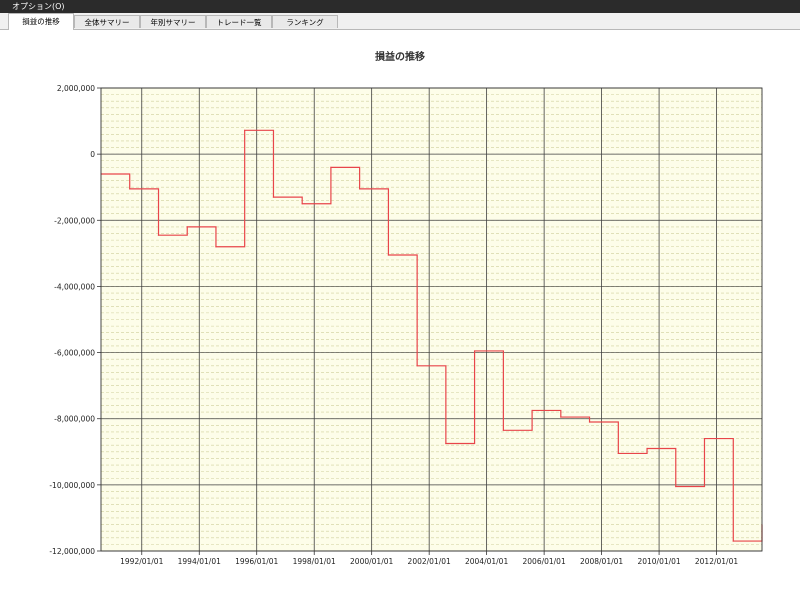 The width and height of the screenshot is (800, 609). Describe the element at coordinates (76, 88) in the screenshot. I see `y-tick-label: 2,000,000` at that location.